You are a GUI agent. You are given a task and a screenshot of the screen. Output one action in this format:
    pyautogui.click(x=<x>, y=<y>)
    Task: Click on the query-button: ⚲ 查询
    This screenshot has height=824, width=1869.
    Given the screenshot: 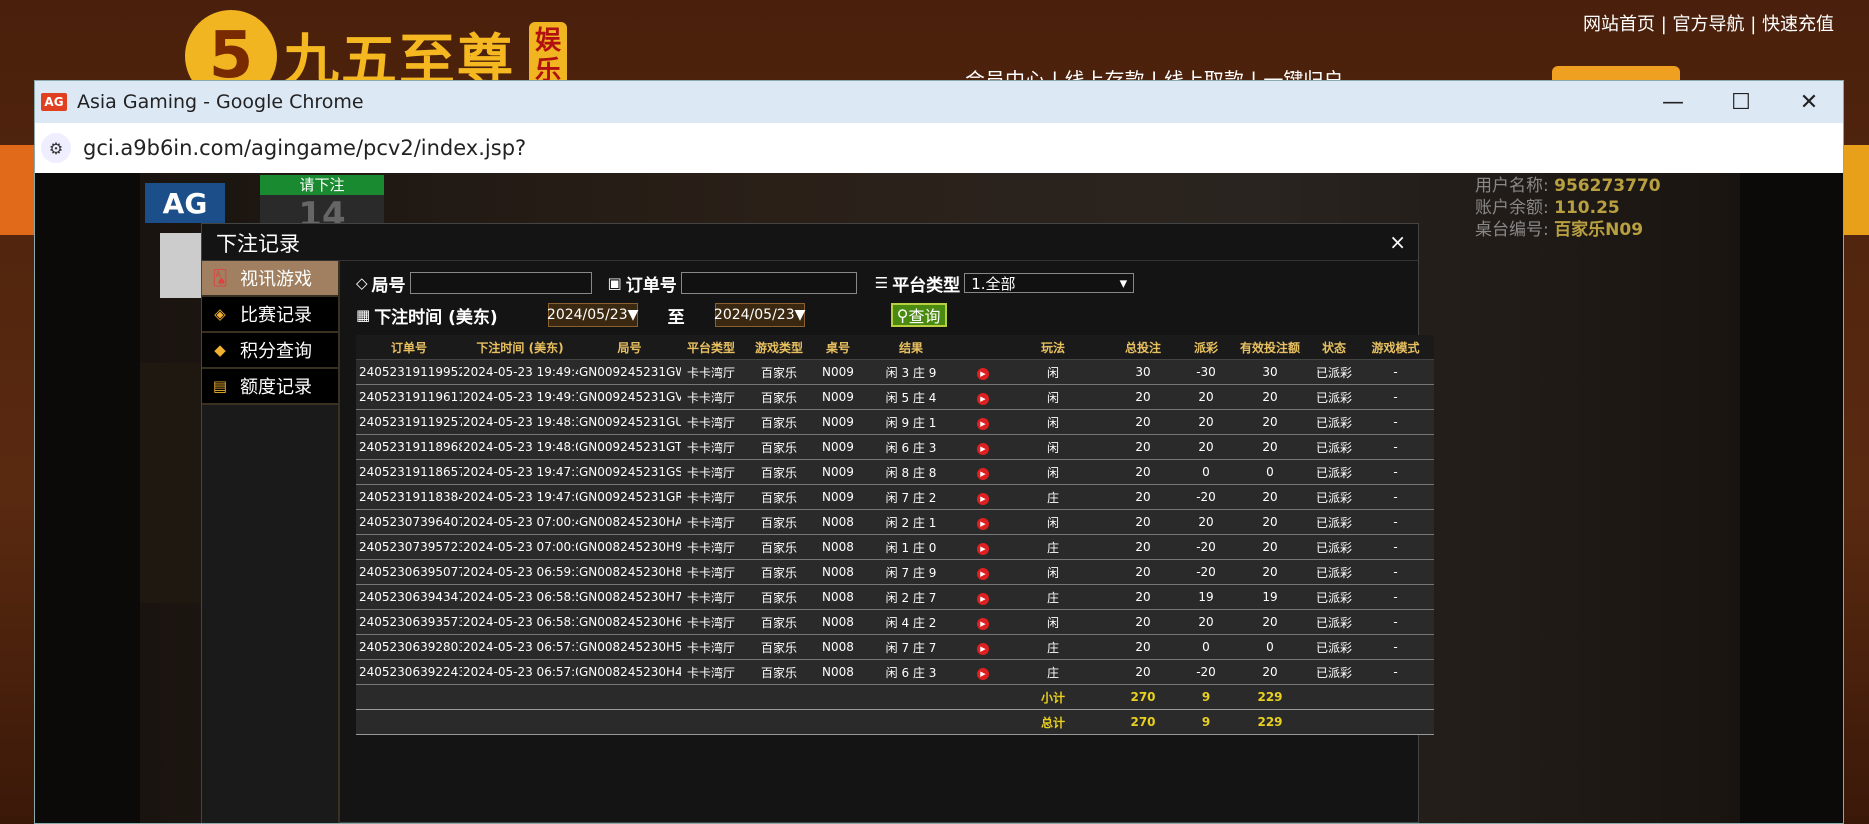 What is the action you would take?
    pyautogui.click(x=918, y=315)
    